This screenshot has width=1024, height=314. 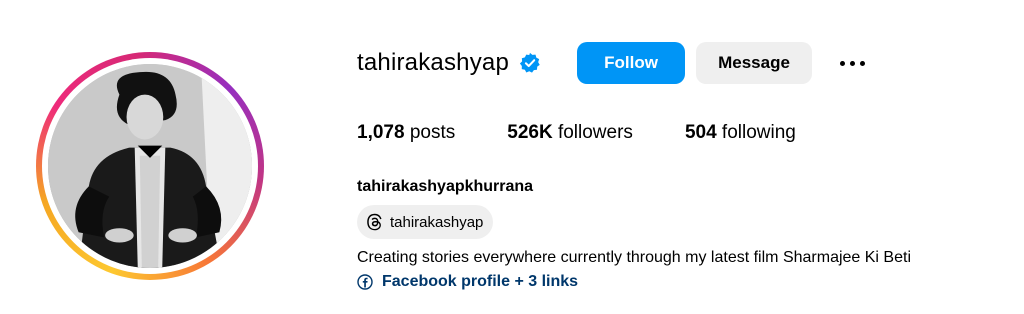 I want to click on followers-label: followers, so click(x=595, y=132).